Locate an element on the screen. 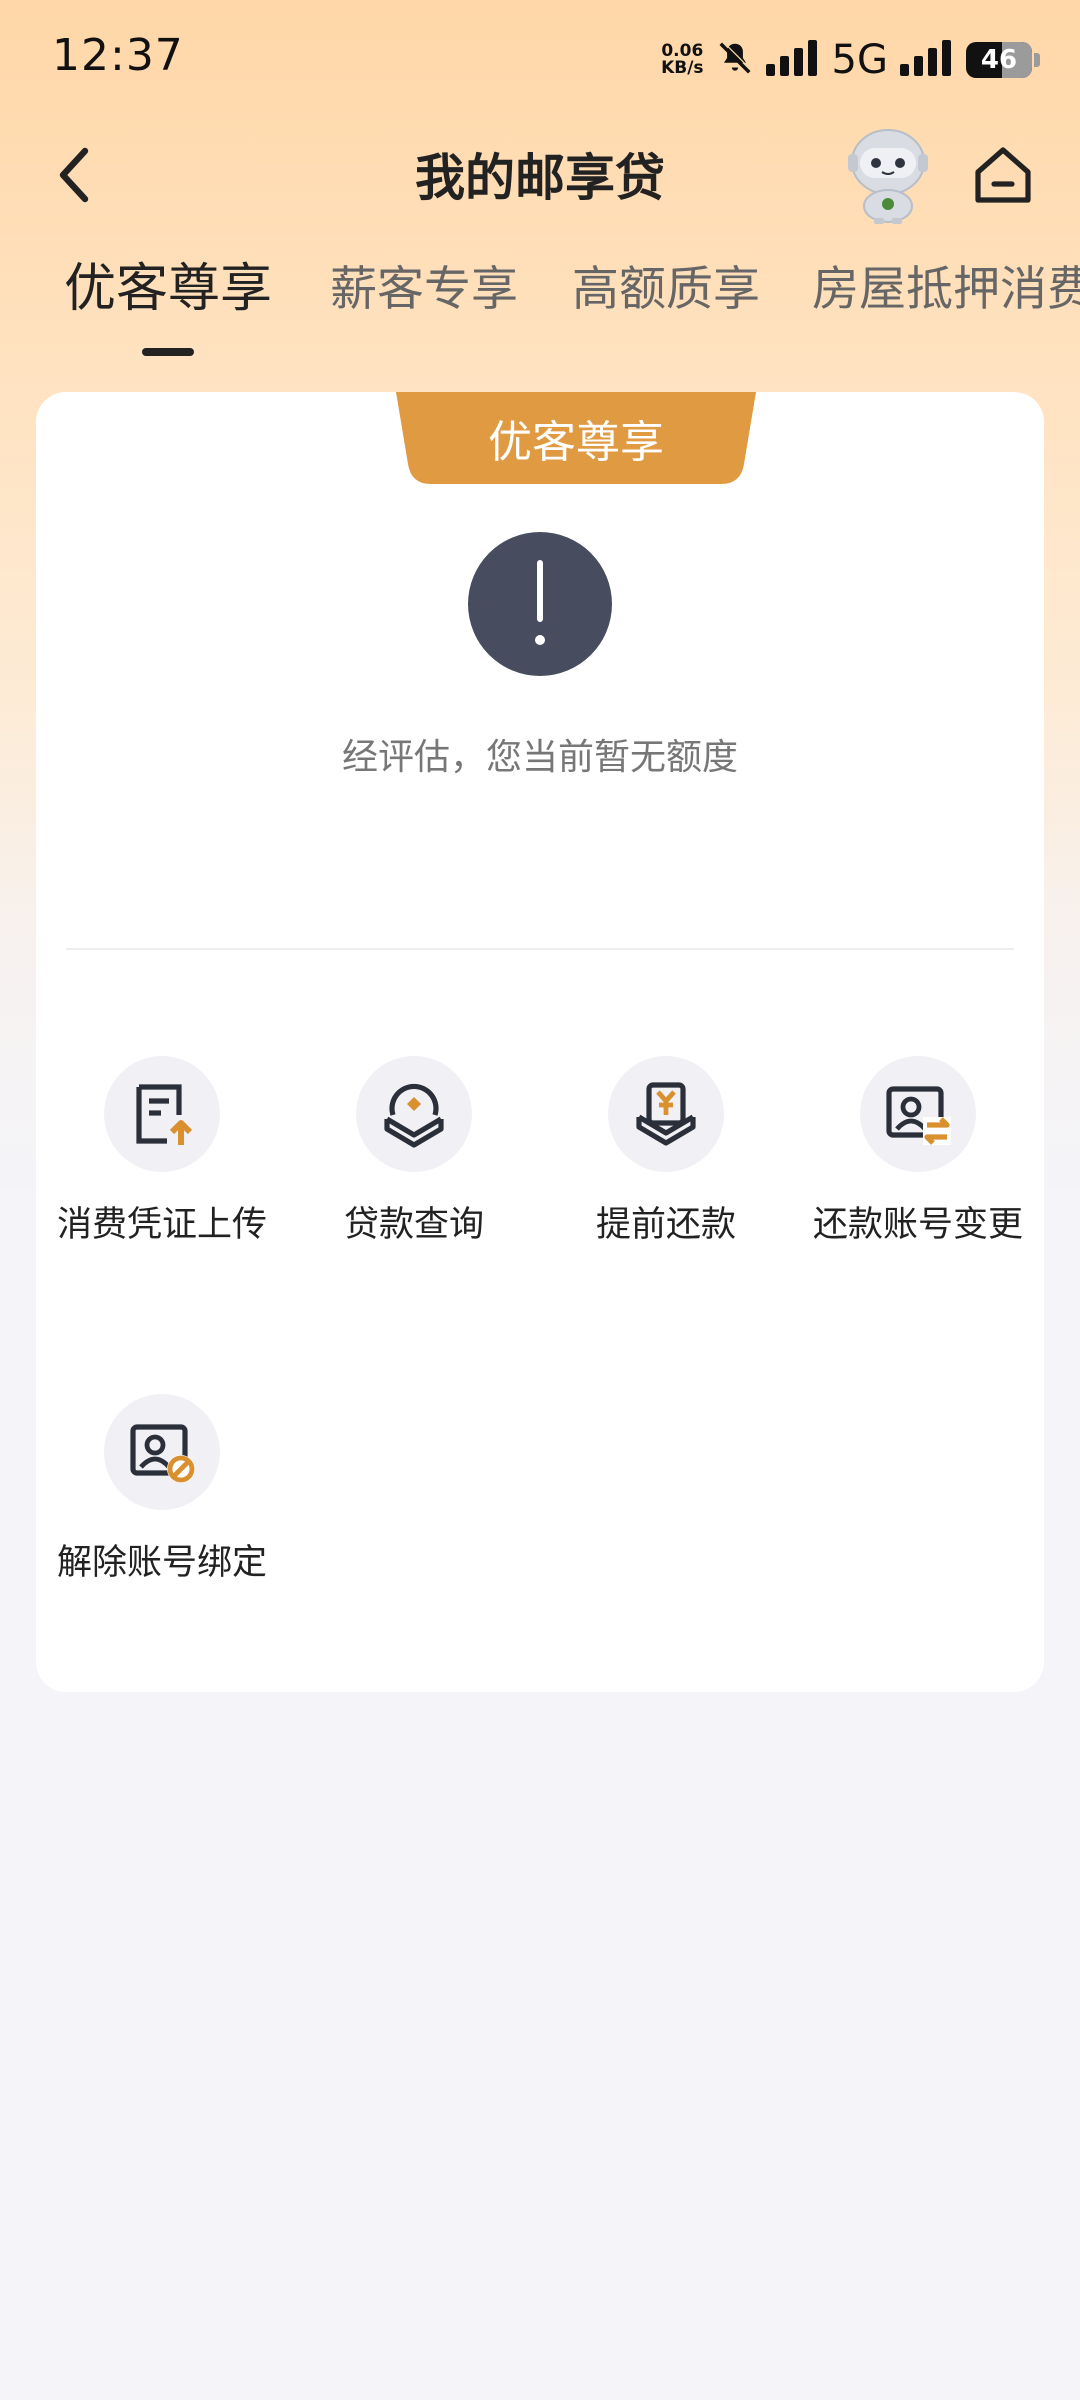  battery-icon: 46 is located at coordinates (1003, 60).